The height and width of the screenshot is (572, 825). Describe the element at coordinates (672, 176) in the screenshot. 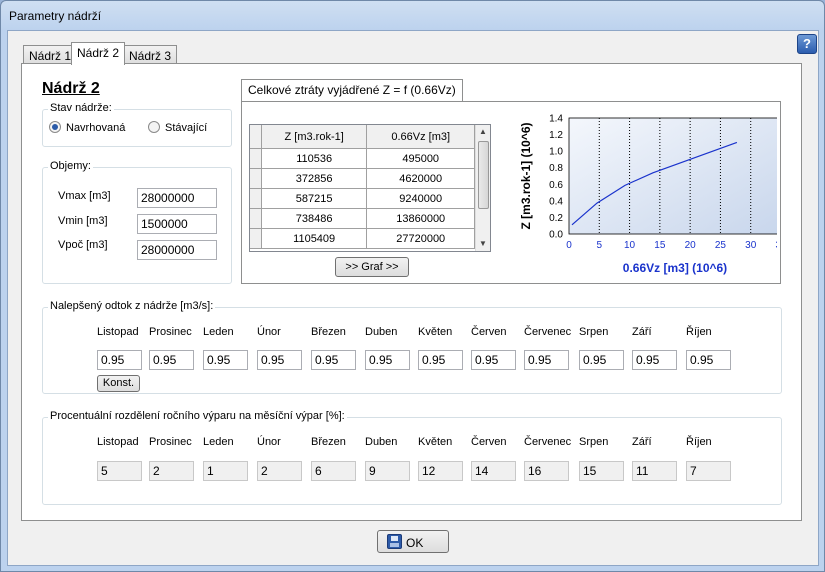

I see `plot-area` at that location.